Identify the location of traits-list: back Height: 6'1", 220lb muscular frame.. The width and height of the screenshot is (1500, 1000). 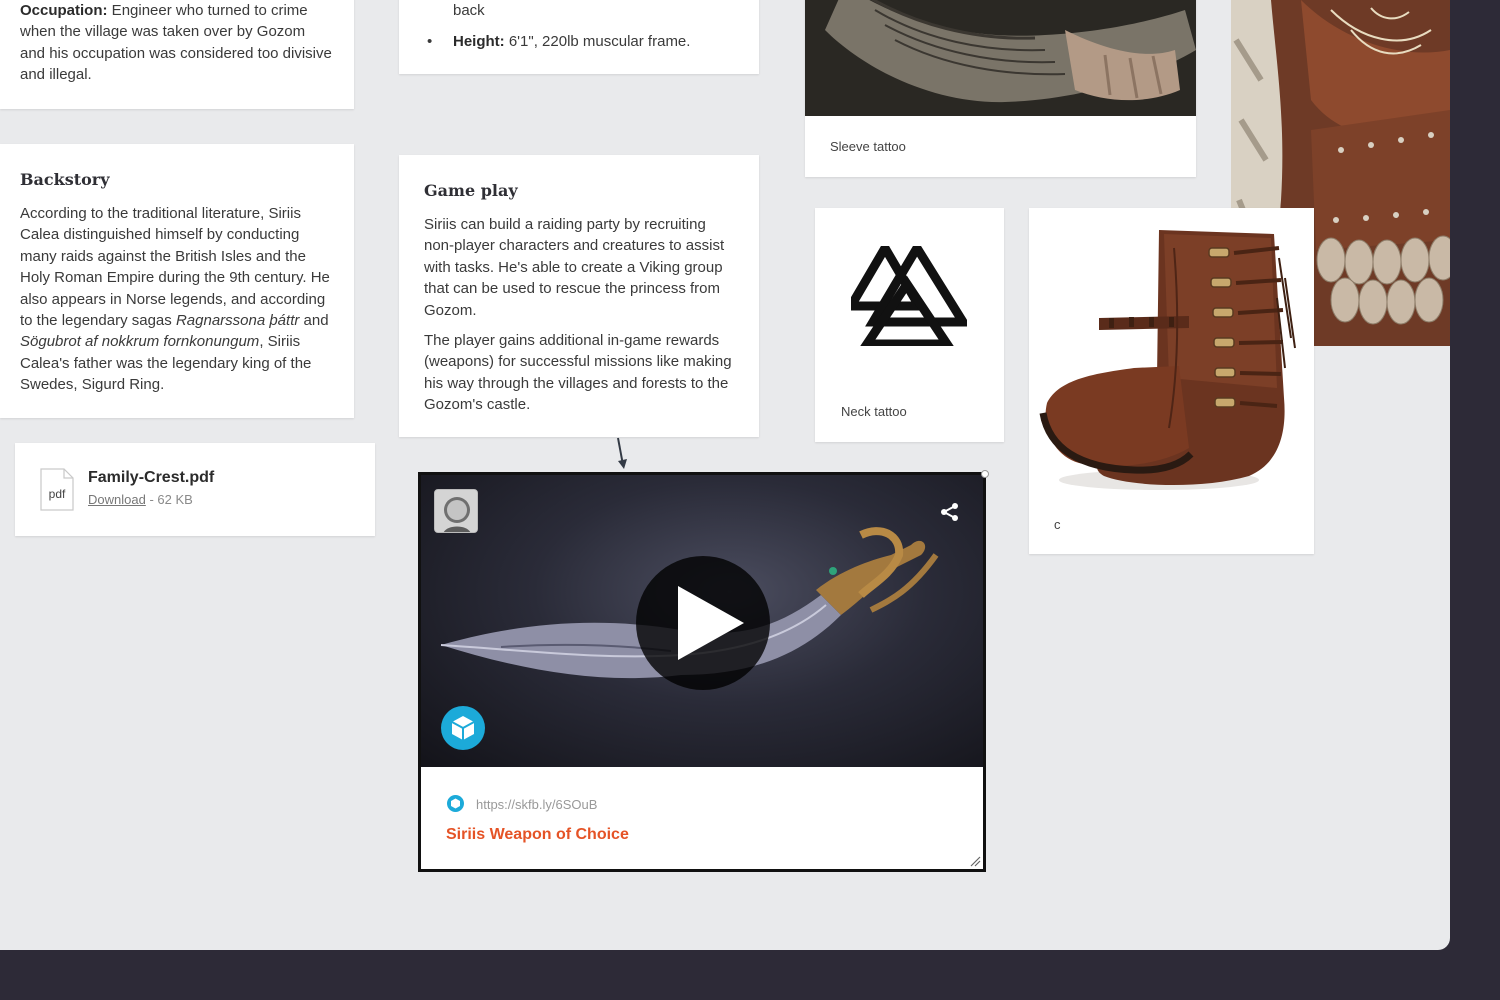
(579, 26).